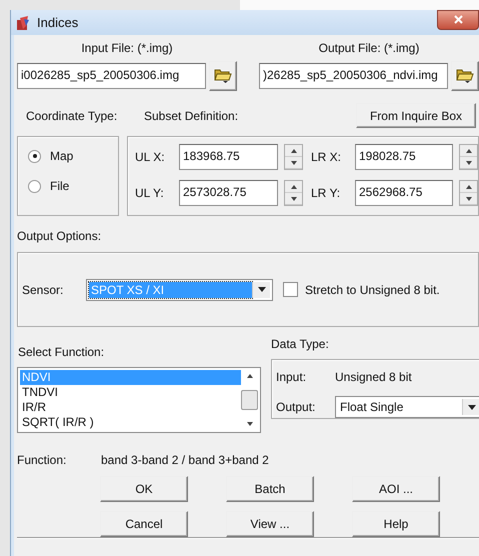 This screenshot has width=479, height=556. Describe the element at coordinates (130, 392) in the screenshot. I see `list-item: TNDVI` at that location.